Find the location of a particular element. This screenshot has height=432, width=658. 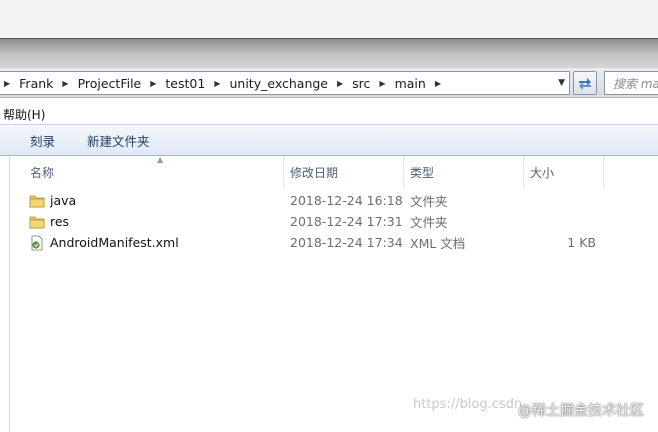

column-size: 大小 is located at coordinates (564, 172).